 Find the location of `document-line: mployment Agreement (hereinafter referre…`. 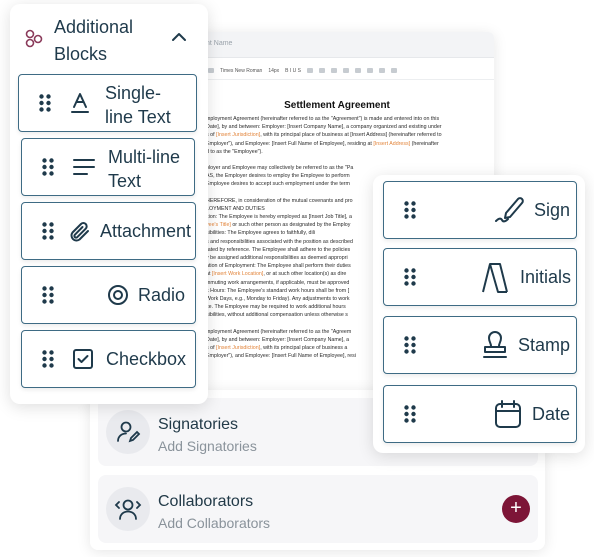

document-line: mployment Agreement (hereinafter referre… is located at coordinates (350, 119).